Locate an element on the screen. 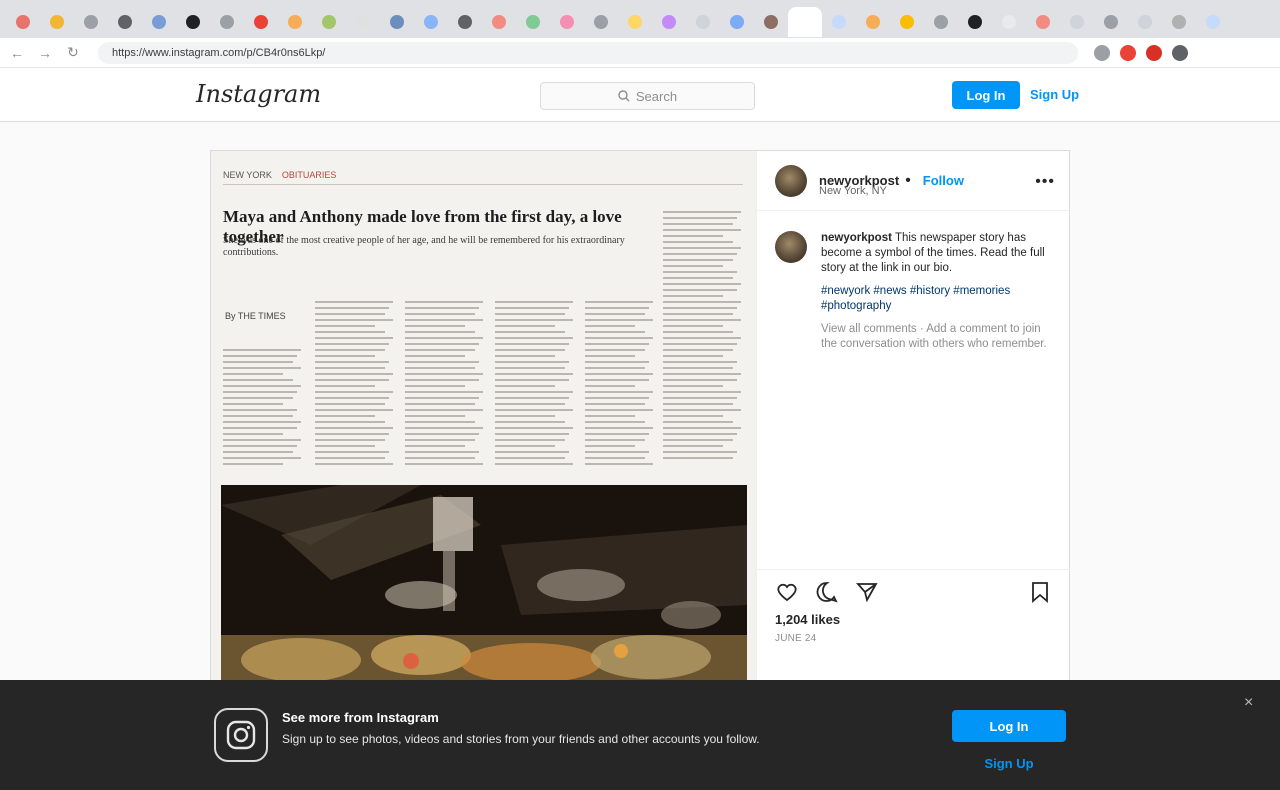 This screenshot has width=1280, height=790. avatar is located at coordinates (791, 180).